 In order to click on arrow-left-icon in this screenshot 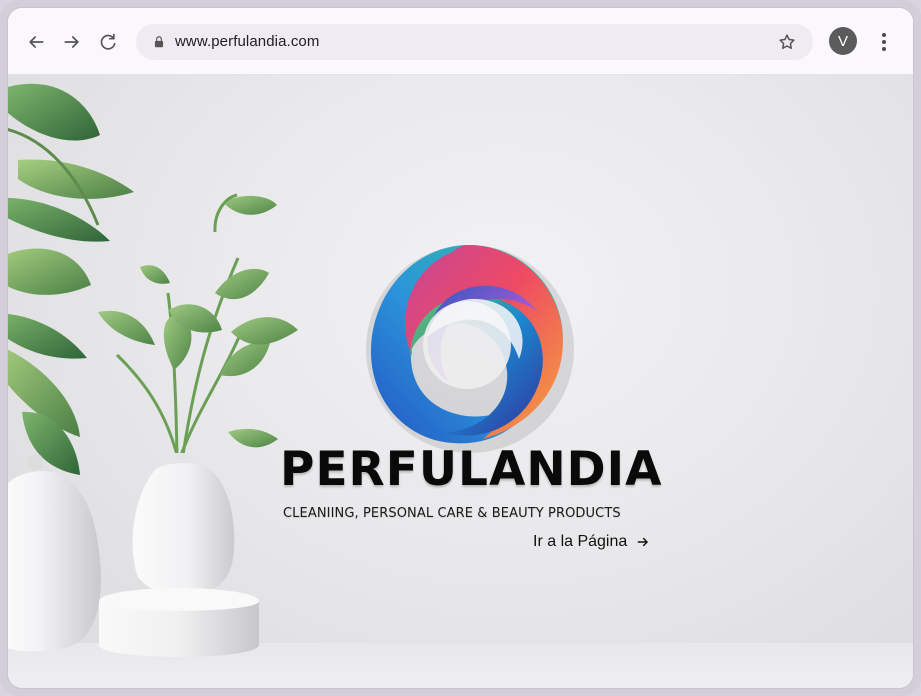, I will do `click(36, 42)`.